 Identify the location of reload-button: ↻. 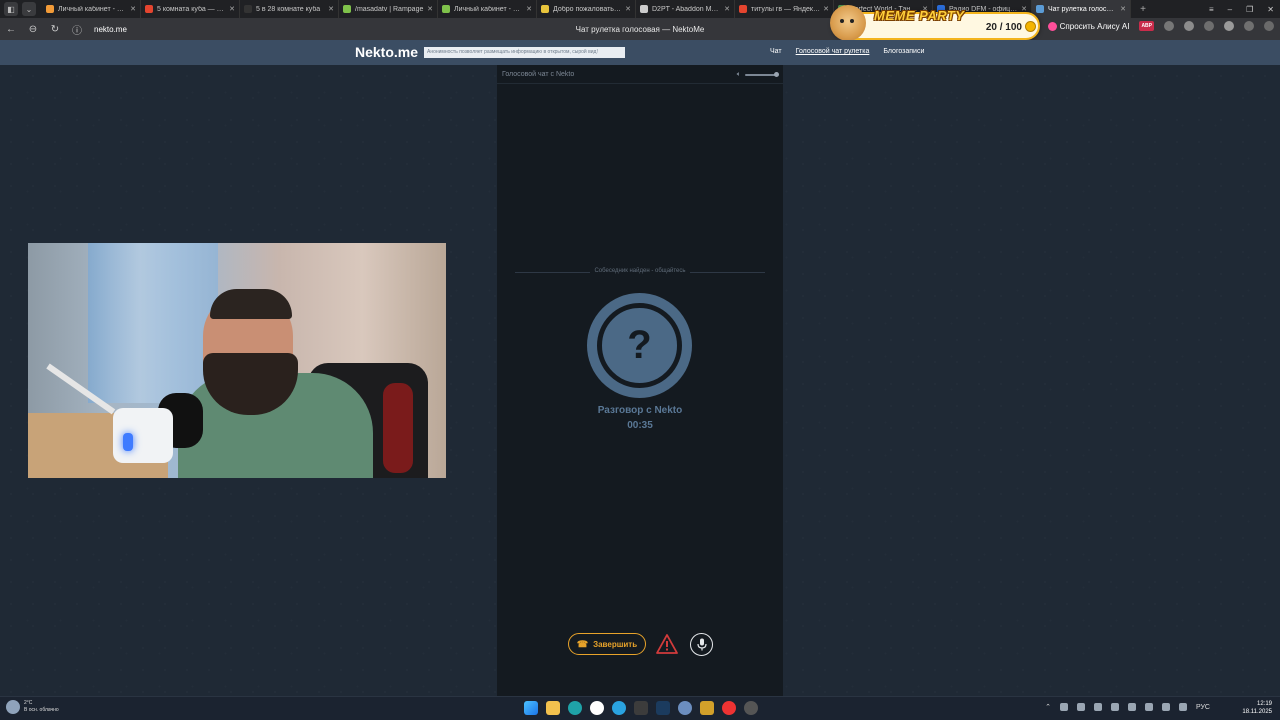
(55, 29).